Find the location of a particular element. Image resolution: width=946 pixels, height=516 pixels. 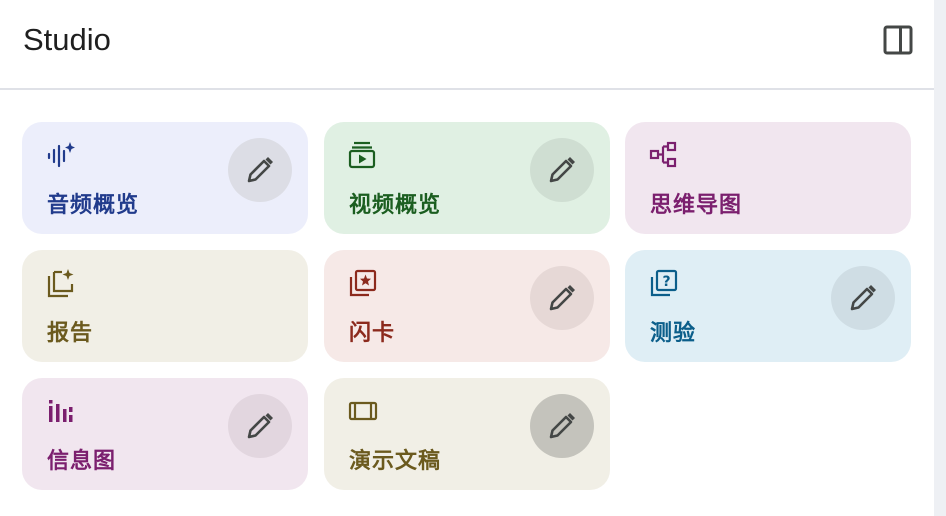

side-panel-icon is located at coordinates (898, 40).